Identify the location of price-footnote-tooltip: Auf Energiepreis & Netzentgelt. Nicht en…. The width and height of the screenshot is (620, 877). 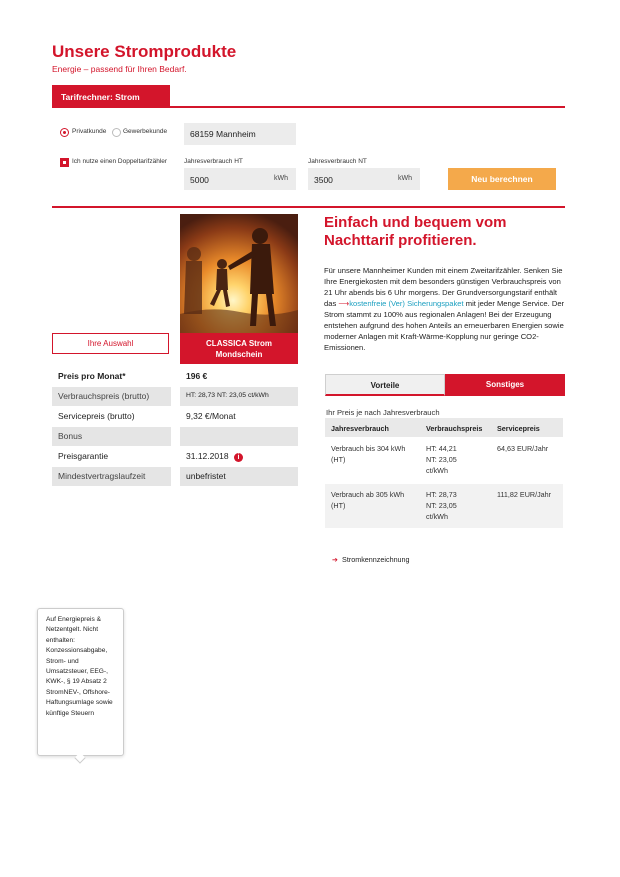
(80, 682).